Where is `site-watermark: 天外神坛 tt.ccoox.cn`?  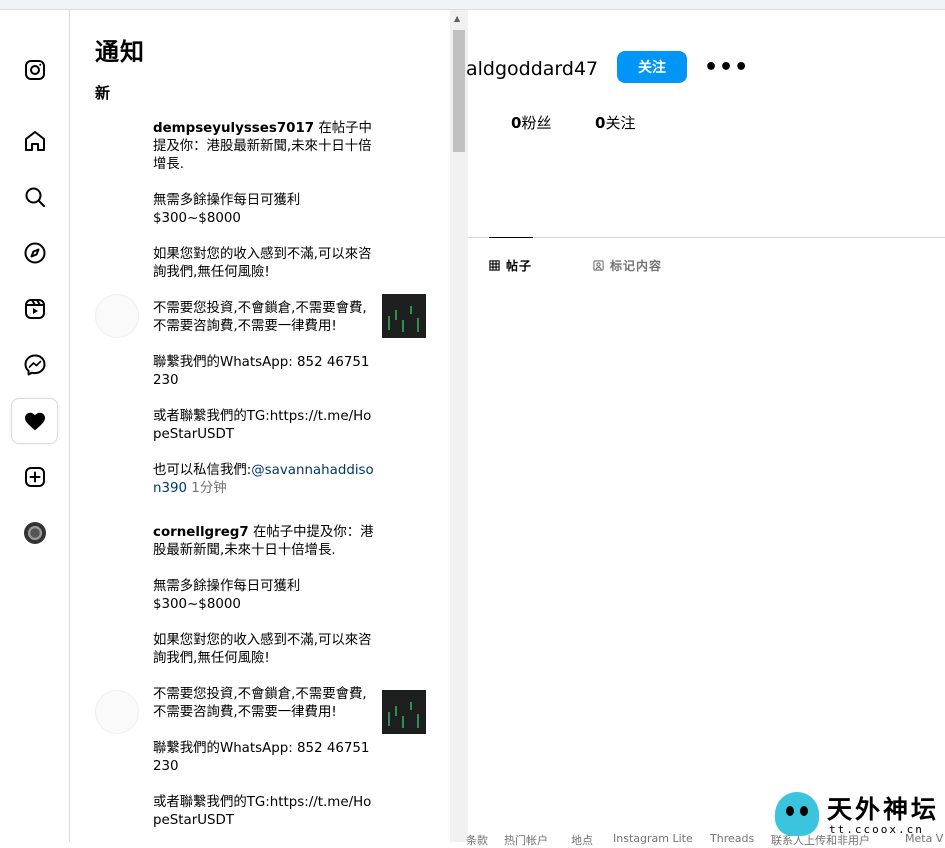 site-watermark: 天外神坛 tt.ccoox.cn is located at coordinates (859, 815).